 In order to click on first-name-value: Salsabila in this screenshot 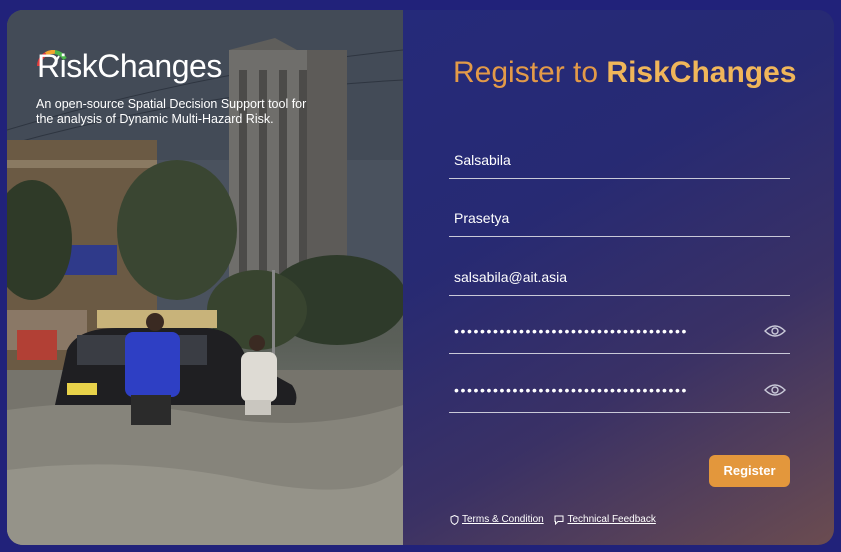, I will do `click(482, 160)`.